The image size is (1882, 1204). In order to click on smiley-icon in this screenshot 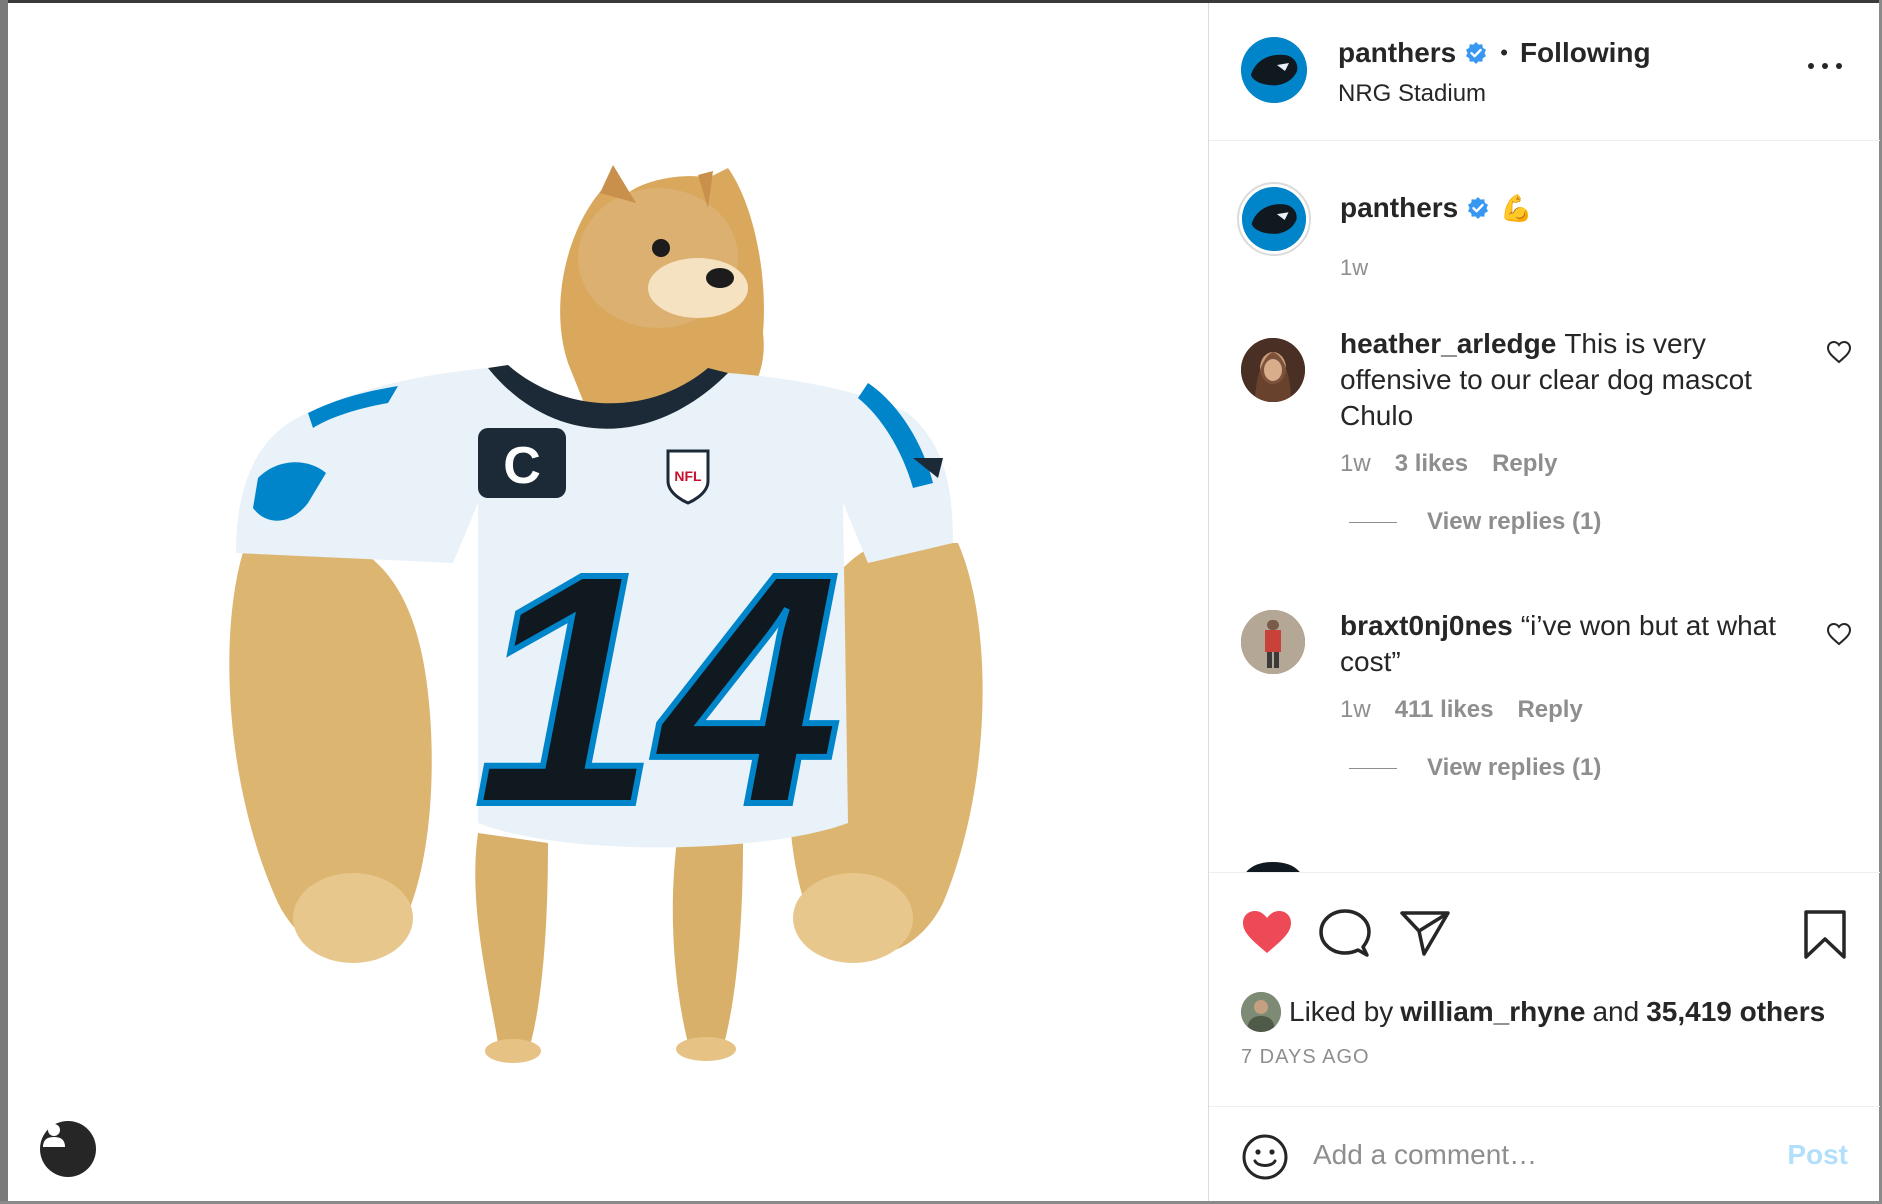, I will do `click(1265, 1157)`.